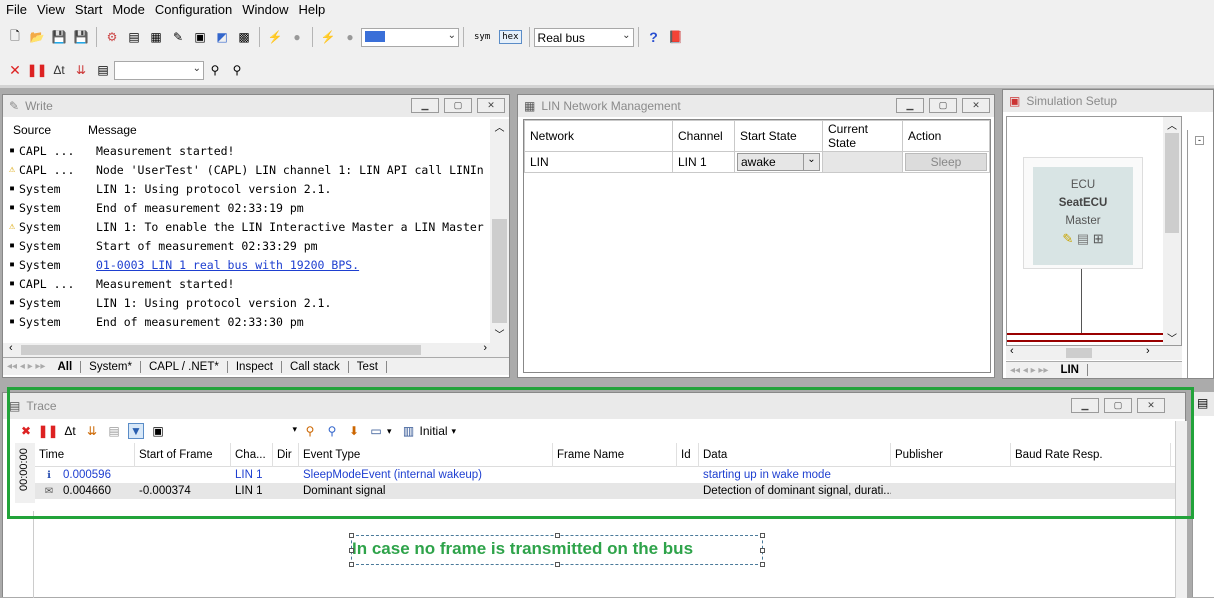  Describe the element at coordinates (1172, 231) in the screenshot. I see `sim-vscrollbar: ︿ ﹀` at that location.